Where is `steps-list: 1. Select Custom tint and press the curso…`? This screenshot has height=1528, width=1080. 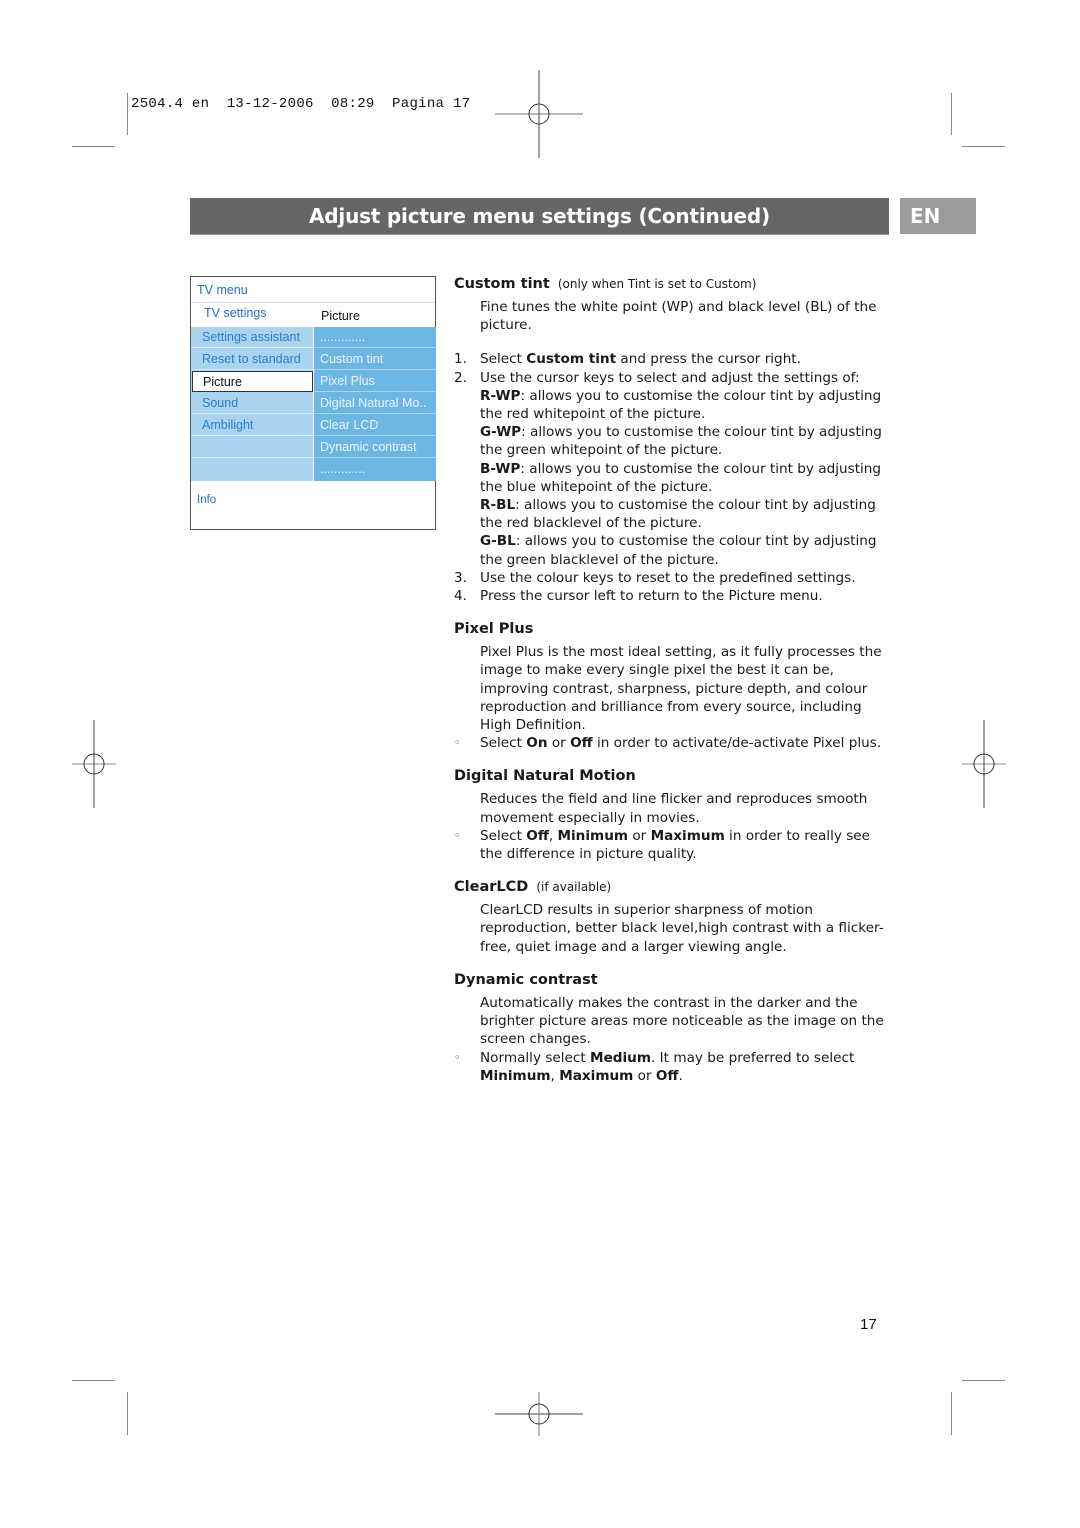 steps-list: 1. Select Custom tint and press the curso… is located at coordinates (674, 477).